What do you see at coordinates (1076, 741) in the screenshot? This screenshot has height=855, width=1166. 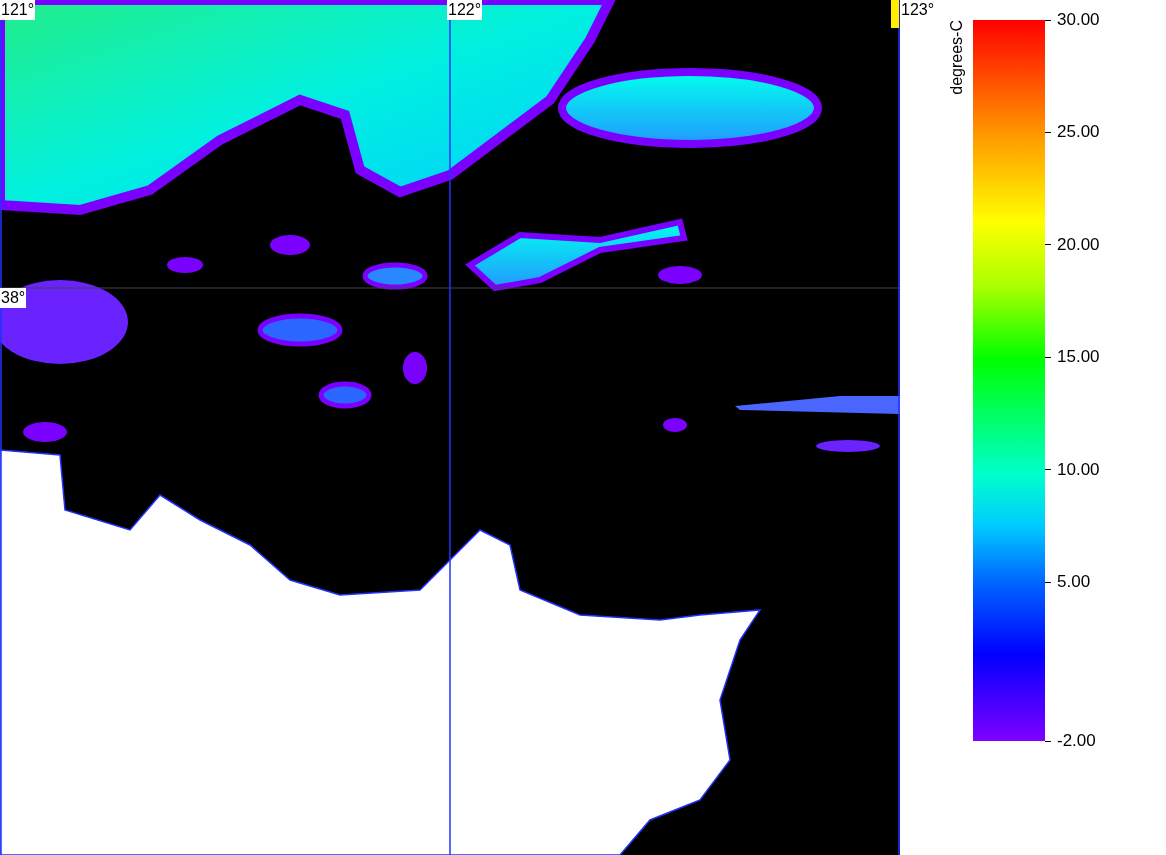 I see `colorbar-tick-label: -2.00` at bounding box center [1076, 741].